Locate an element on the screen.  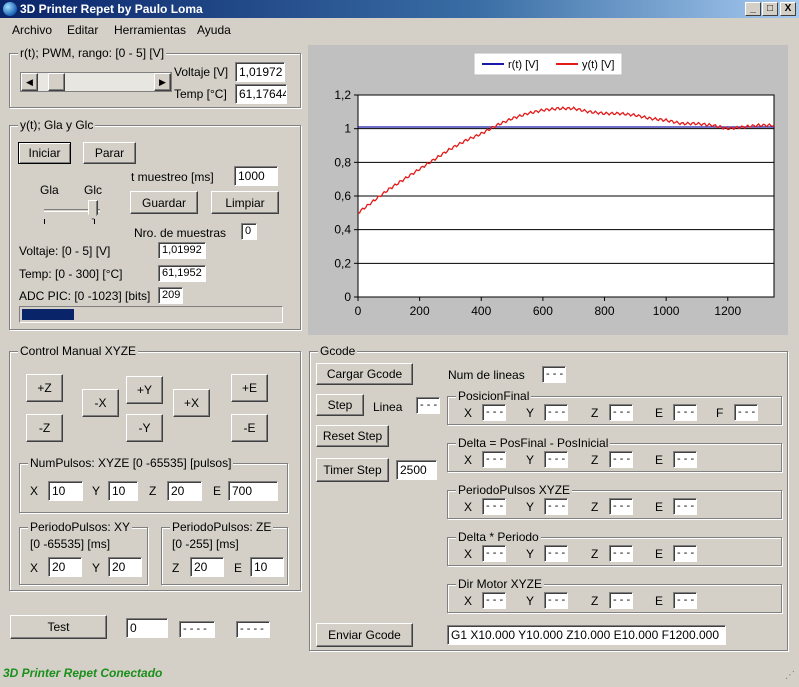
close-button: X is located at coordinates (788, 9).